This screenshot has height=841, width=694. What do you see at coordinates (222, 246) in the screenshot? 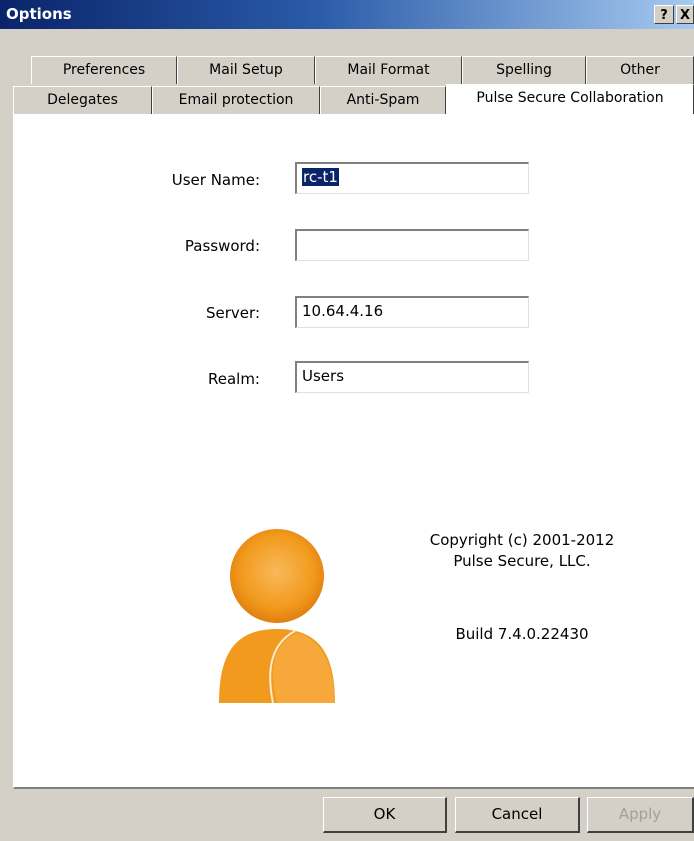
I see `password-label: Password:` at bounding box center [222, 246].